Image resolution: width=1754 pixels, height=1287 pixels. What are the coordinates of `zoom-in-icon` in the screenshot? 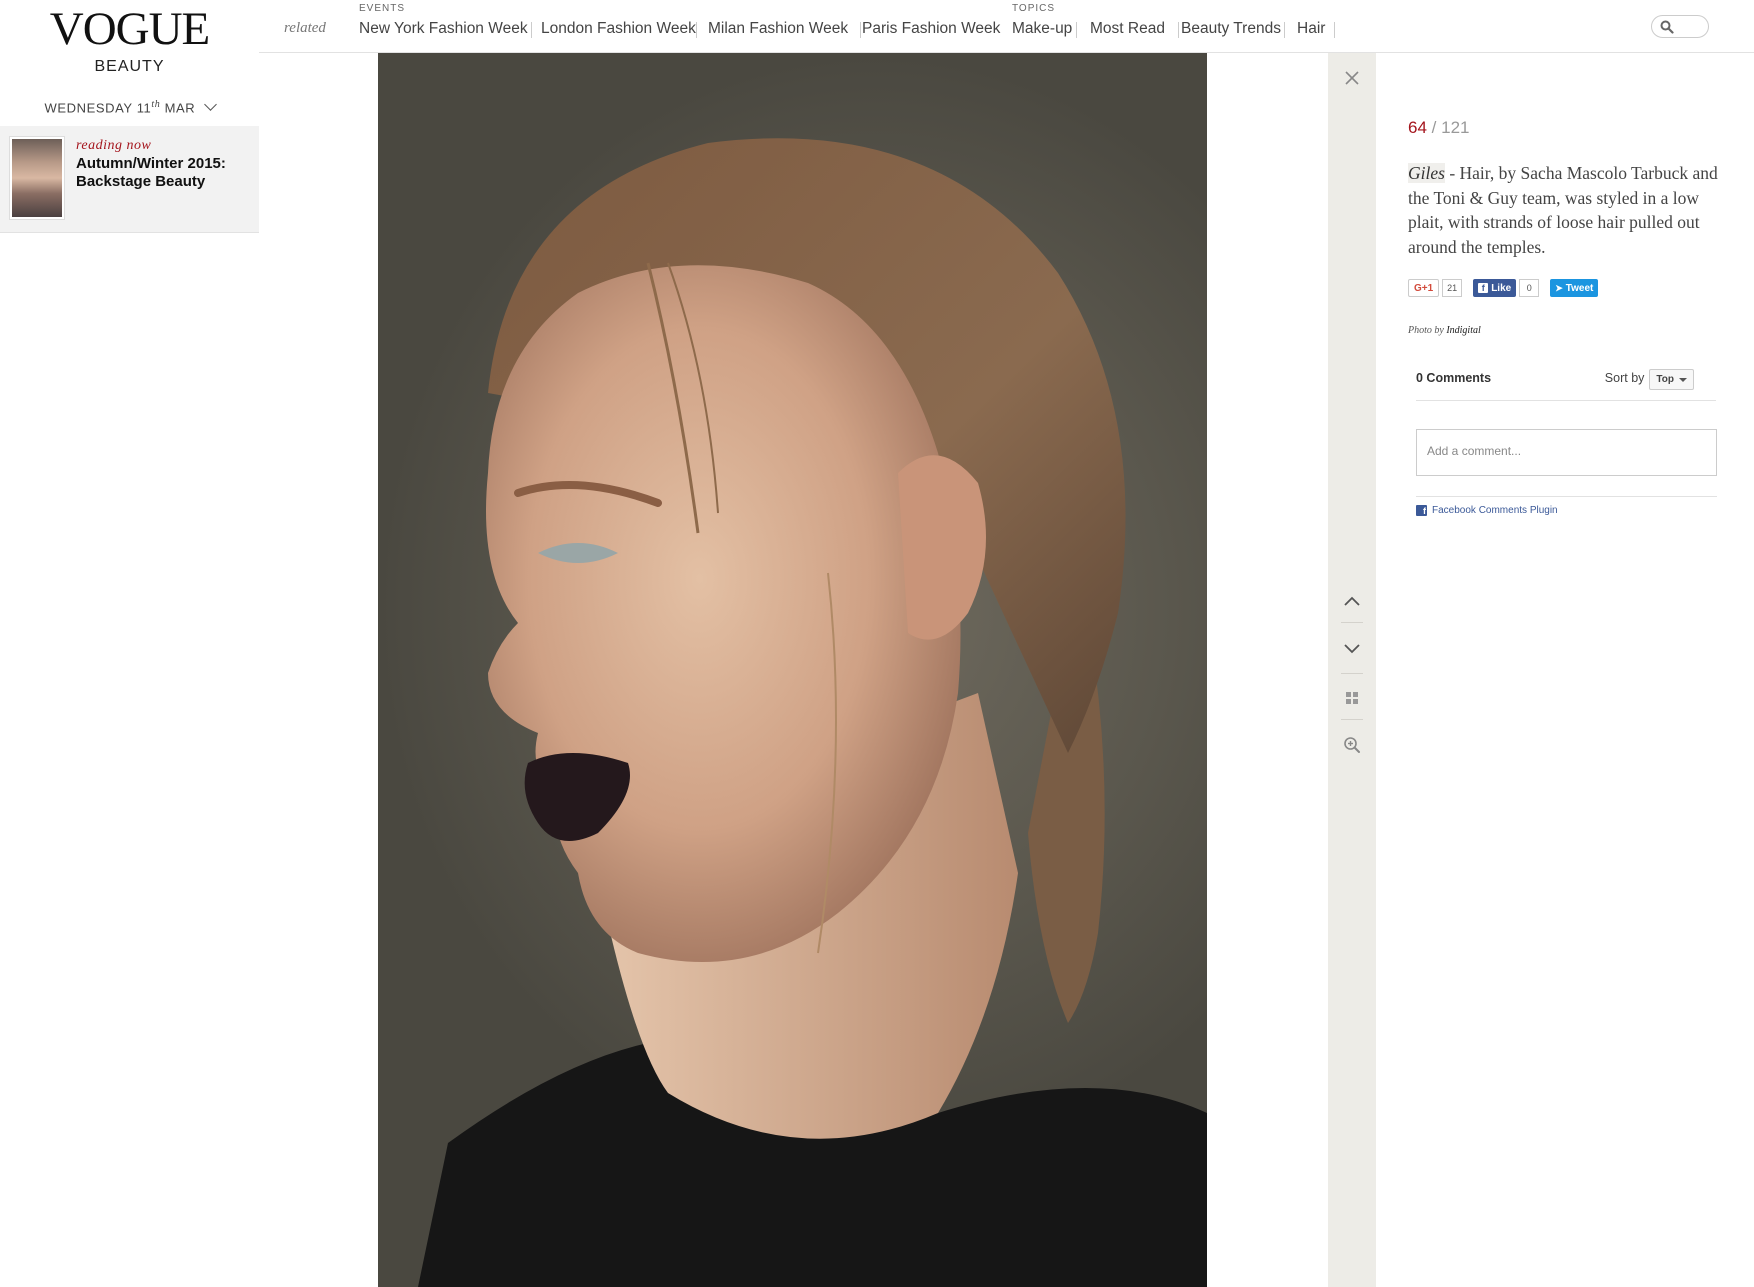 It's located at (1352, 745).